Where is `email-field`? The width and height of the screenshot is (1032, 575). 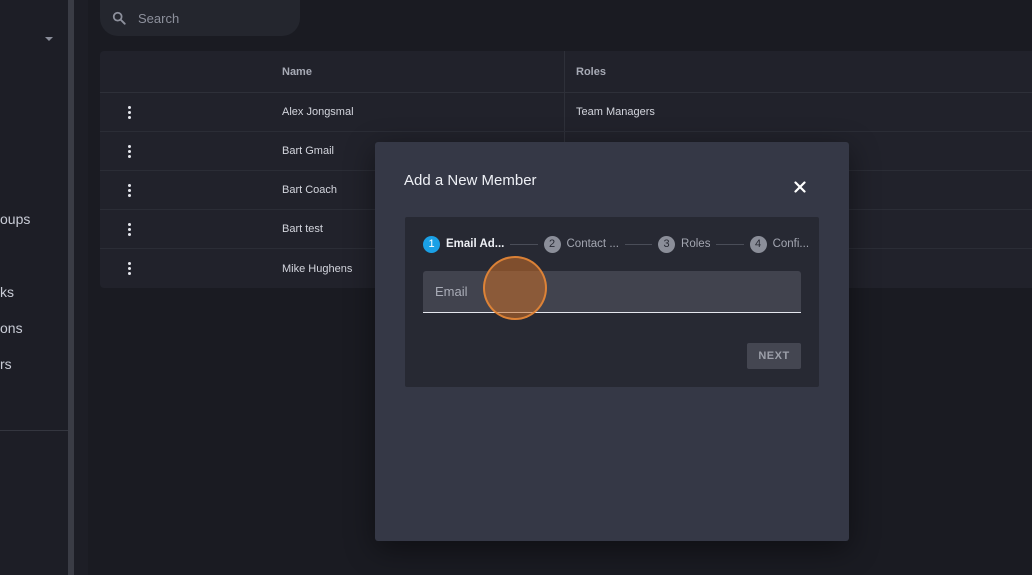 email-field is located at coordinates (612, 292).